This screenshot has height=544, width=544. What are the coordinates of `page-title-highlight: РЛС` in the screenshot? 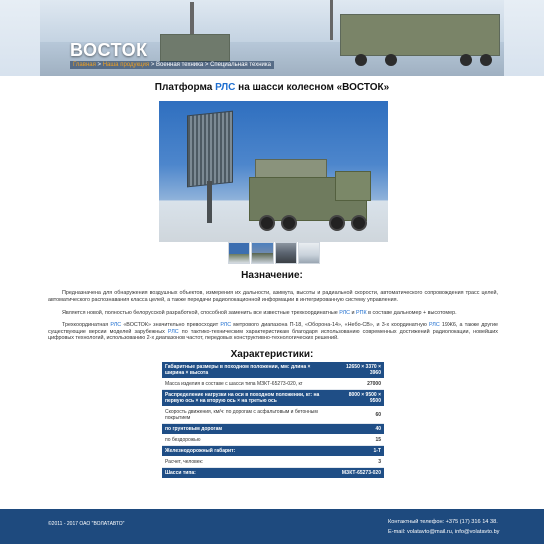 It's located at (225, 87).